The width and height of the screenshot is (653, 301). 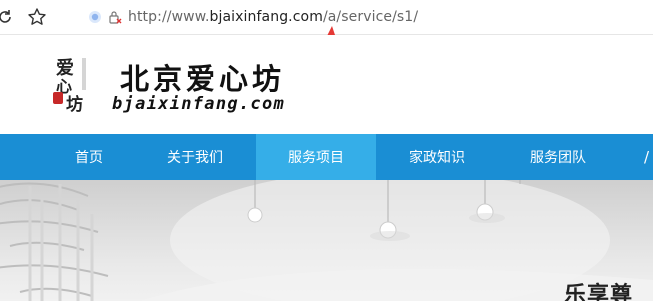 What do you see at coordinates (89, 157) in the screenshot?
I see `menu-item-home: 首页` at bounding box center [89, 157].